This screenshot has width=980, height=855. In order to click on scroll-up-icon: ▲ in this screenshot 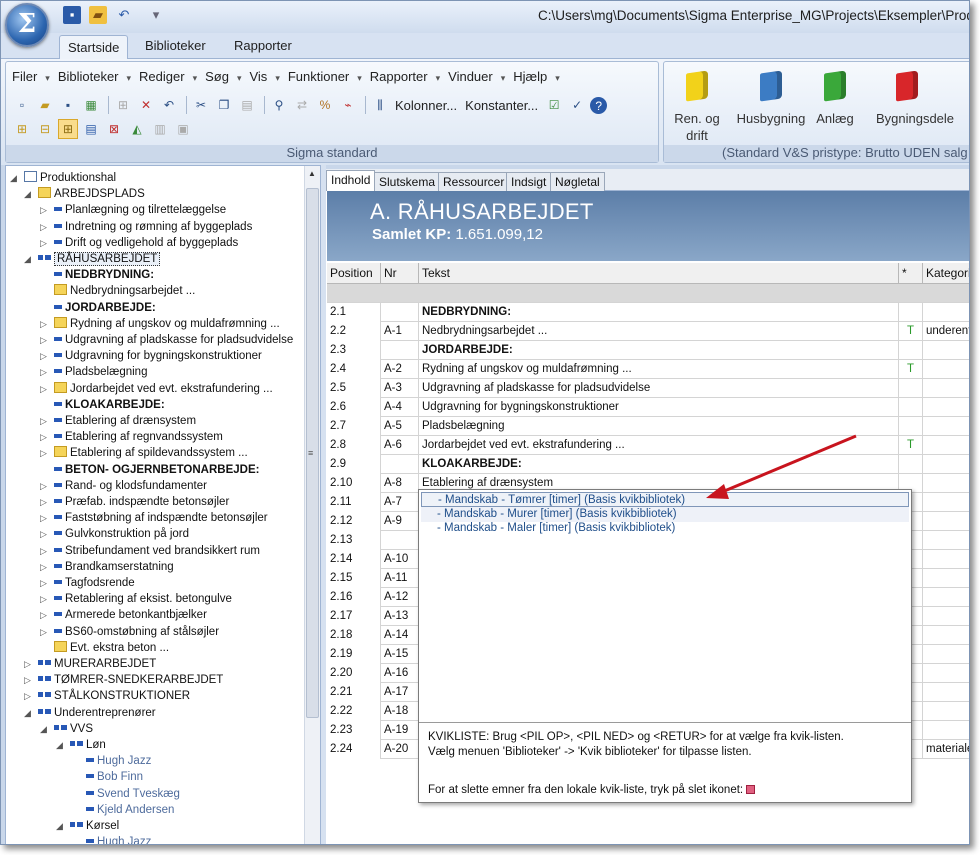, I will do `click(312, 173)`.